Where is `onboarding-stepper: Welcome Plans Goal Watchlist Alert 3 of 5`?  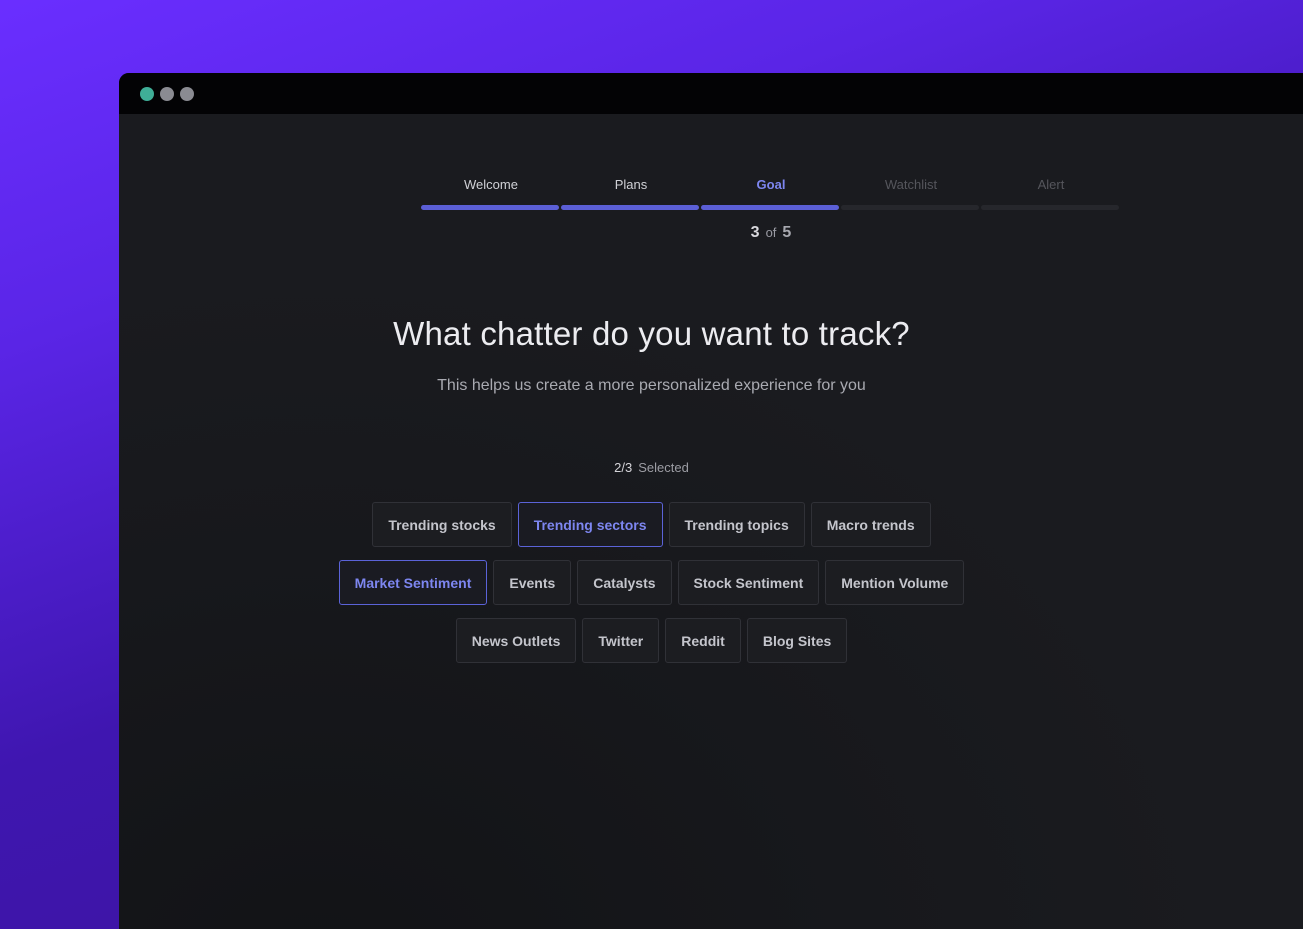
onboarding-stepper: Welcome Plans Goal Watchlist Alert 3 of 5 is located at coordinates (771, 209).